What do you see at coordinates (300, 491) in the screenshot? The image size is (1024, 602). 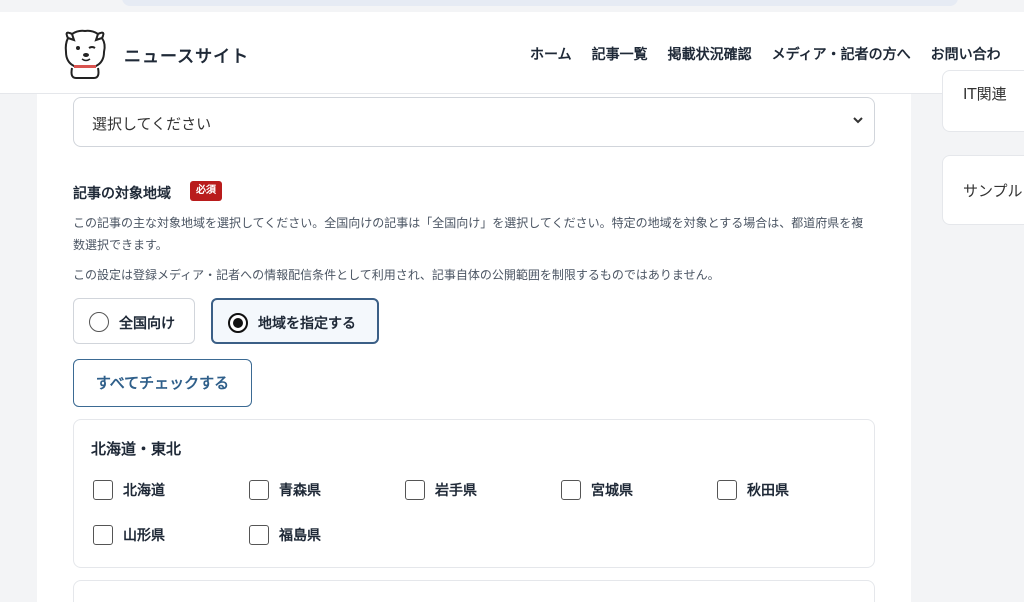 I see `checkbox-label: 青森県` at bounding box center [300, 491].